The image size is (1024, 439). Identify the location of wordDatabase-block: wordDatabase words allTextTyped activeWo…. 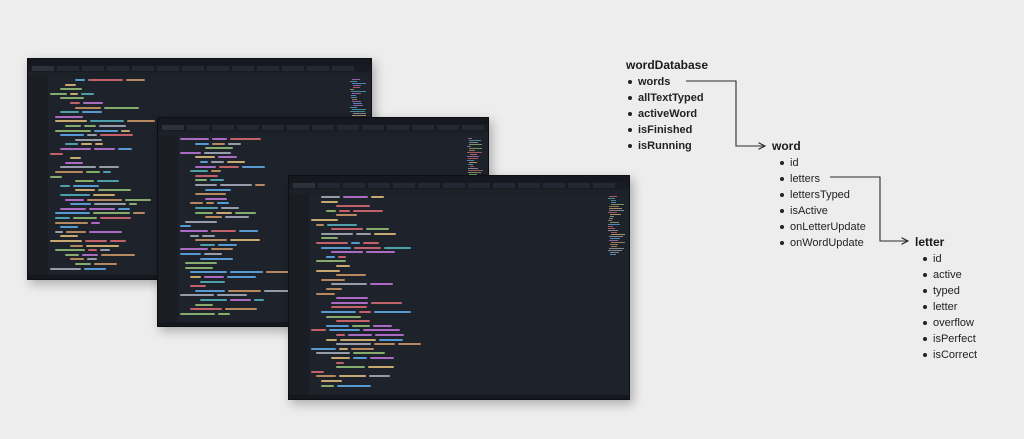
(667, 106).